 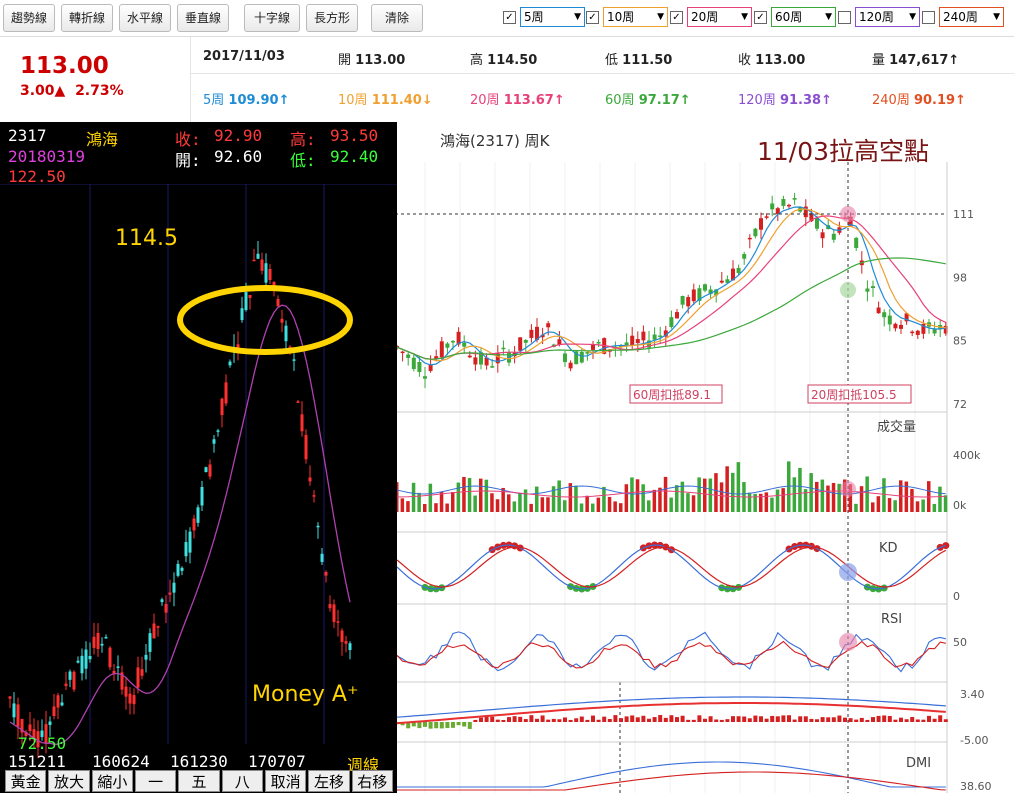 What do you see at coordinates (485, 100) in the screenshot?
I see `ma-label: 20周` at bounding box center [485, 100].